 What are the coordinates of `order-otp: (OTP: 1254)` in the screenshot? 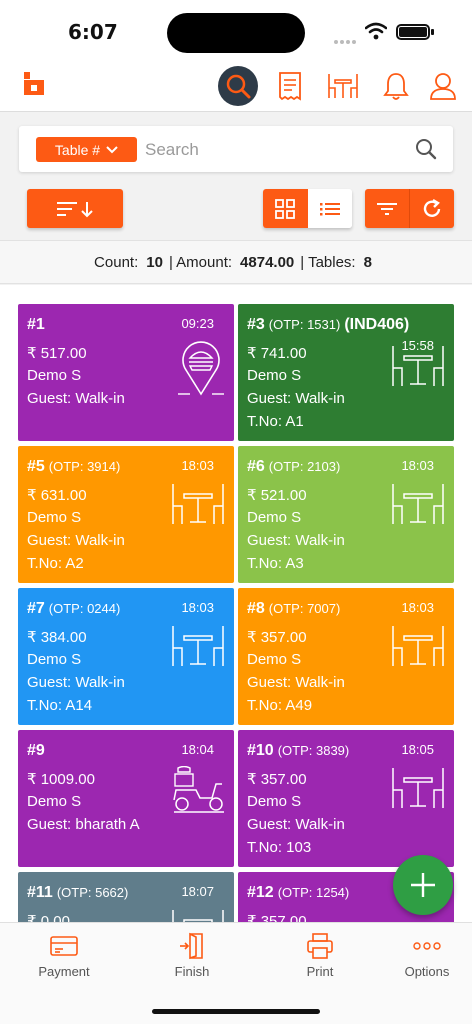 It's located at (313, 892).